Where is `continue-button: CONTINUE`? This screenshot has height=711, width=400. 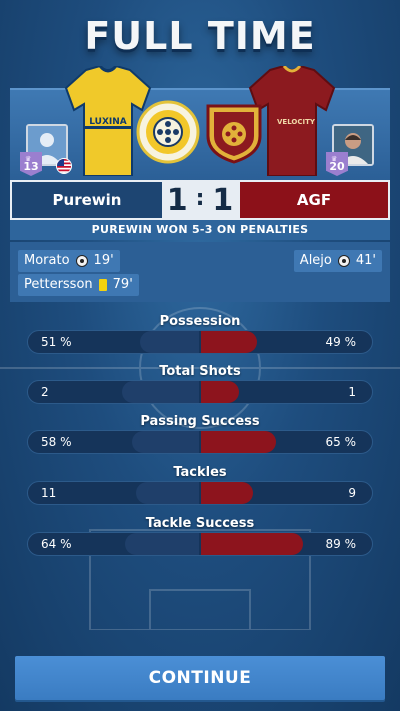
continue-button: CONTINUE is located at coordinates (200, 678).